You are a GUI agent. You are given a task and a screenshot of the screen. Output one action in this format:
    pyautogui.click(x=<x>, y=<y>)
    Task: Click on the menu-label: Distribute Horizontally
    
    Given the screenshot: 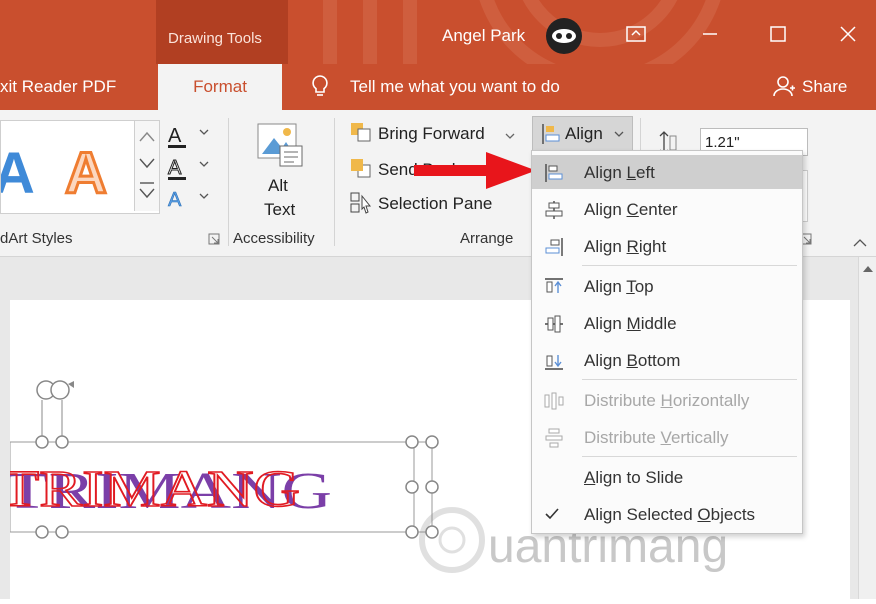 What is the action you would take?
    pyautogui.click(x=667, y=400)
    